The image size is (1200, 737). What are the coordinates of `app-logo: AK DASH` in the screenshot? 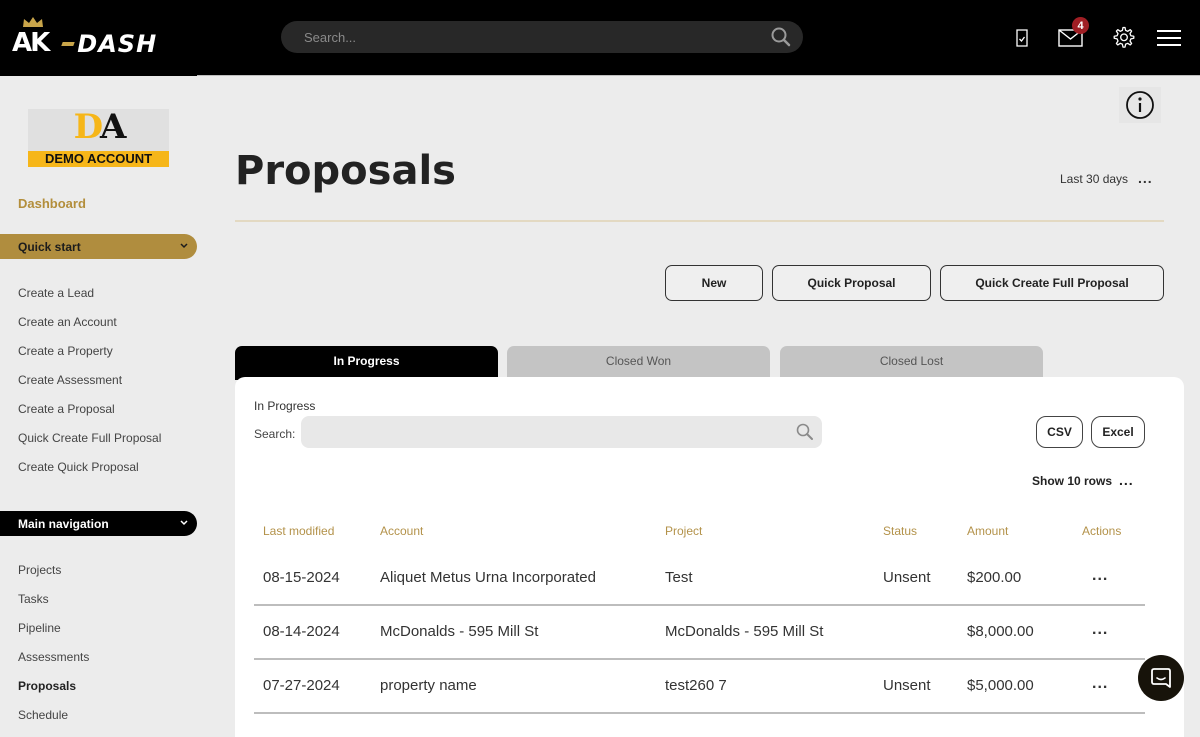 It's located at (84, 36).